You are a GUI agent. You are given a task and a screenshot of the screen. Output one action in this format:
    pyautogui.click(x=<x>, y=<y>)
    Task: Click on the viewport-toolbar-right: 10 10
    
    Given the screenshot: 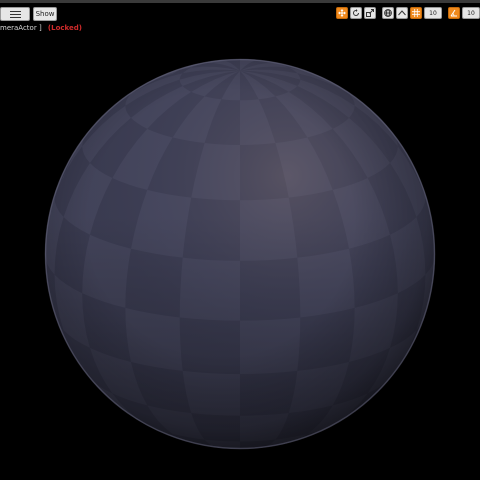 What is the action you would take?
    pyautogui.click(x=408, y=13)
    